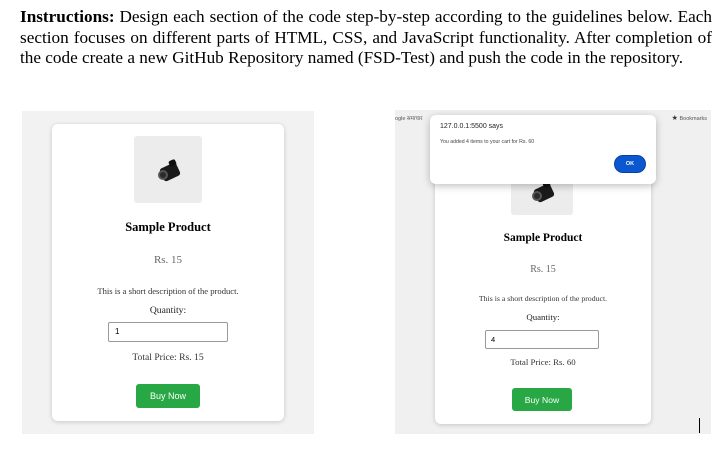  What do you see at coordinates (67, 16) in the screenshot?
I see `instructions-lead: Instructions:` at bounding box center [67, 16].